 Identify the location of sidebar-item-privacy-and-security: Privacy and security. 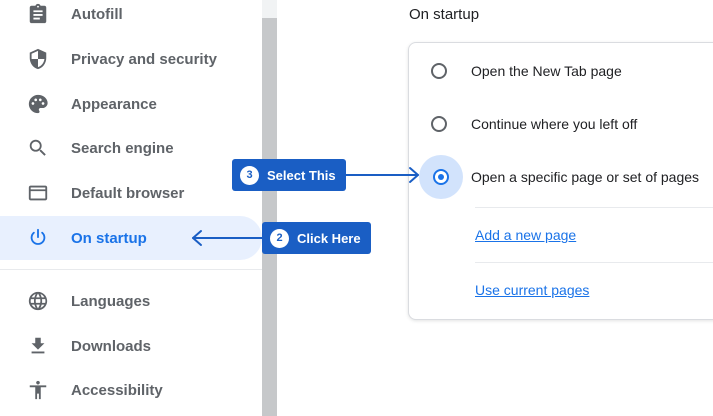
(131, 59).